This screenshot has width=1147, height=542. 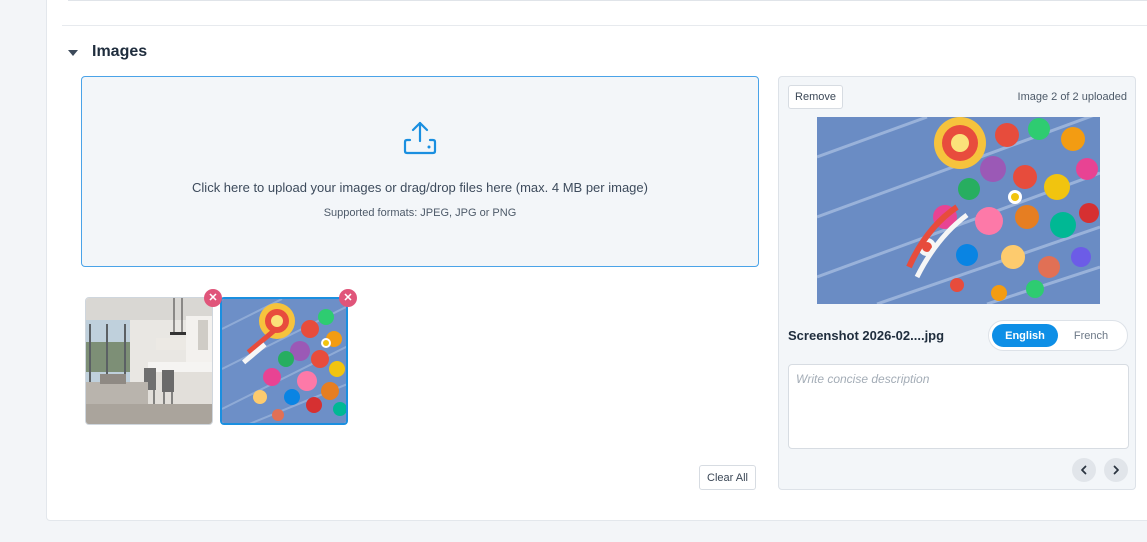 I want to click on chevron-right-icon, so click(x=1116, y=470).